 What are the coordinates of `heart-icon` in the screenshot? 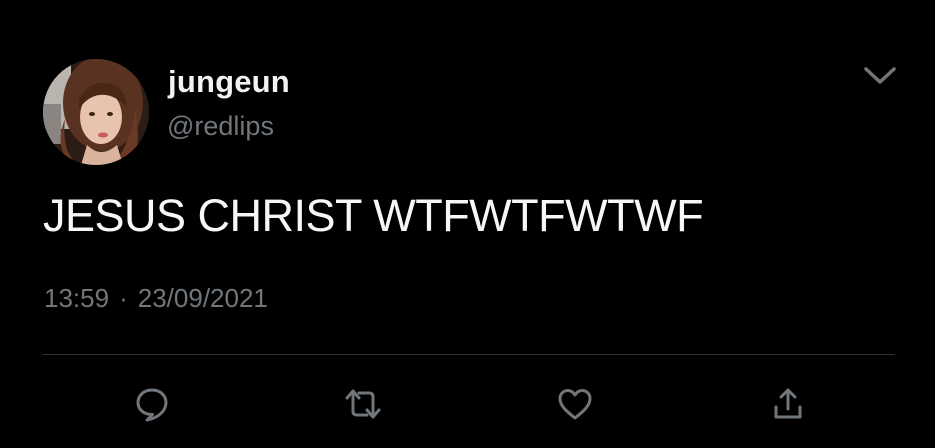 It's located at (575, 404).